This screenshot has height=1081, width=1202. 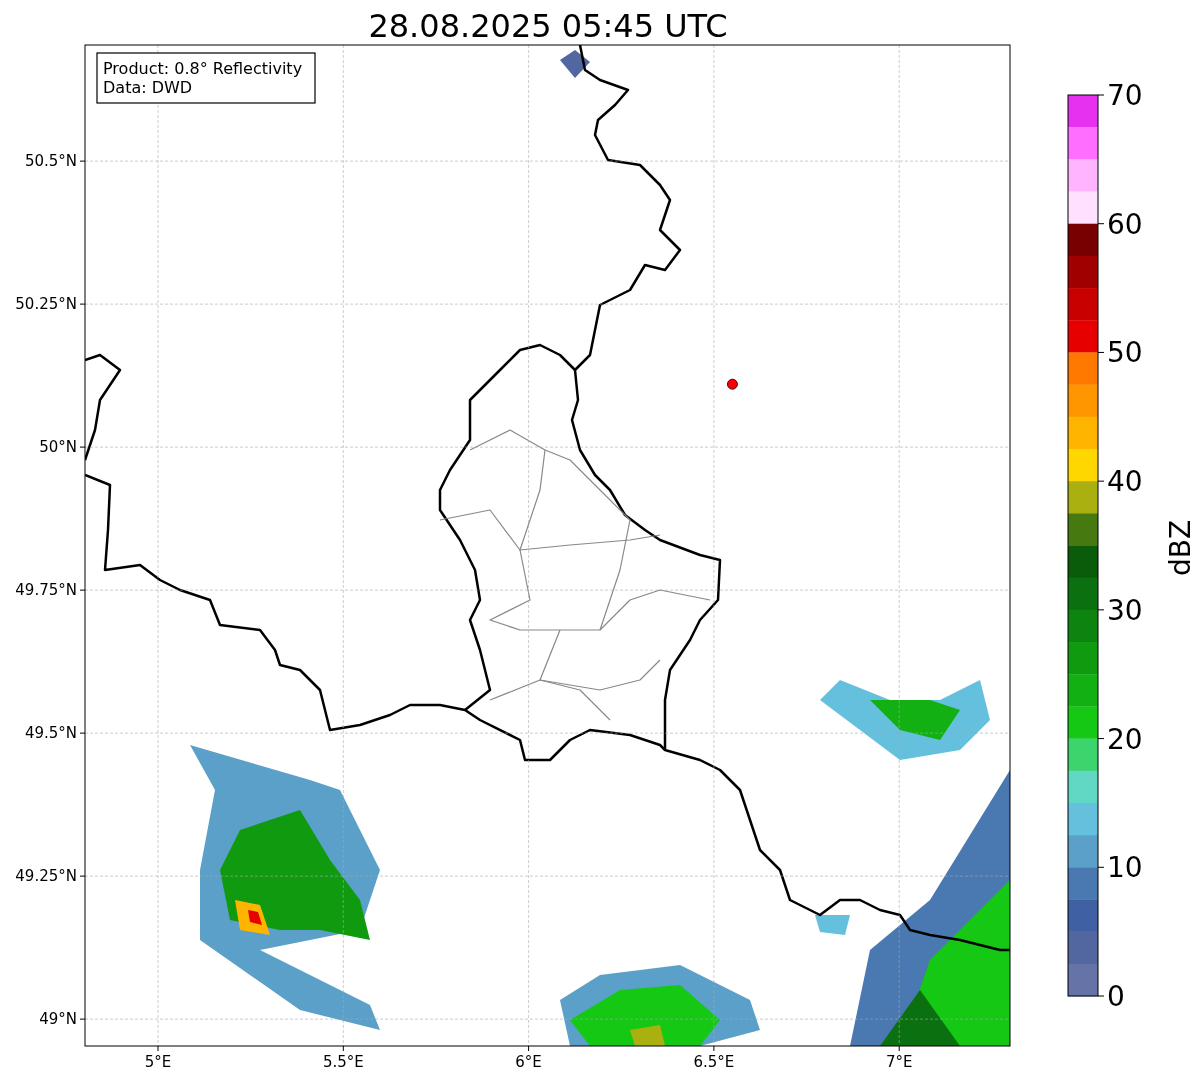 What do you see at coordinates (1125, 739) in the screenshot?
I see `colorbar-tick-label: 20` at bounding box center [1125, 739].